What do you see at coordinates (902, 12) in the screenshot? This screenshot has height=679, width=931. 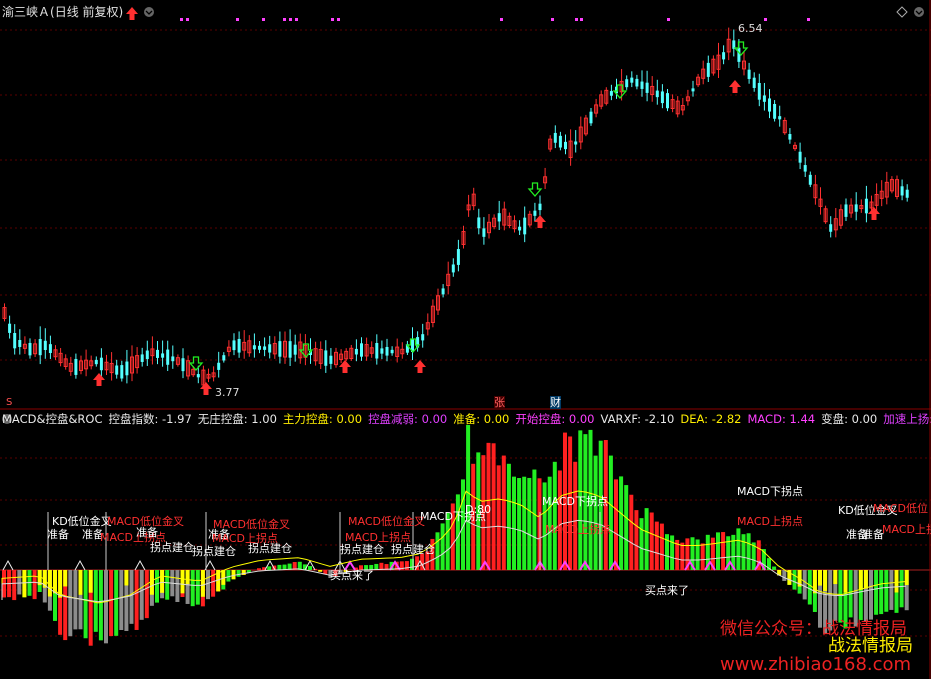 I see `diamond-icon` at bounding box center [902, 12].